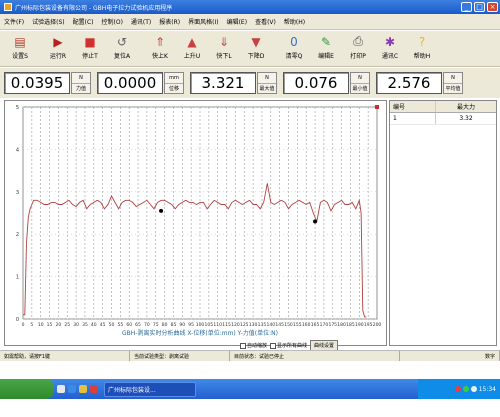  Describe the element at coordinates (422, 49) in the screenshot. I see `toolbar-button-help: ? 帮助H` at that location.